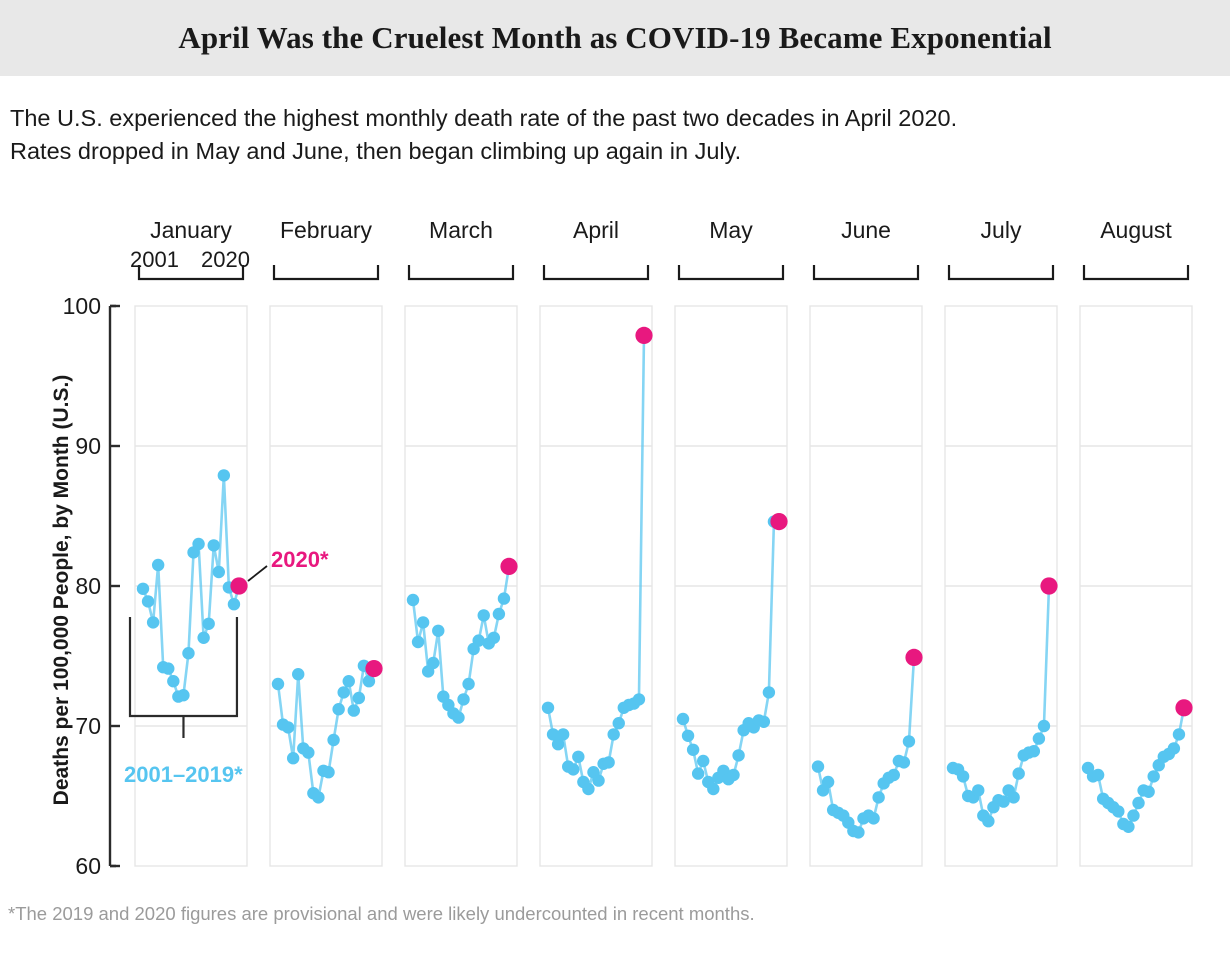 This screenshot has width=1230, height=965. Describe the element at coordinates (88, 866) in the screenshot. I see `y-axis-tick-label: 60` at that location.